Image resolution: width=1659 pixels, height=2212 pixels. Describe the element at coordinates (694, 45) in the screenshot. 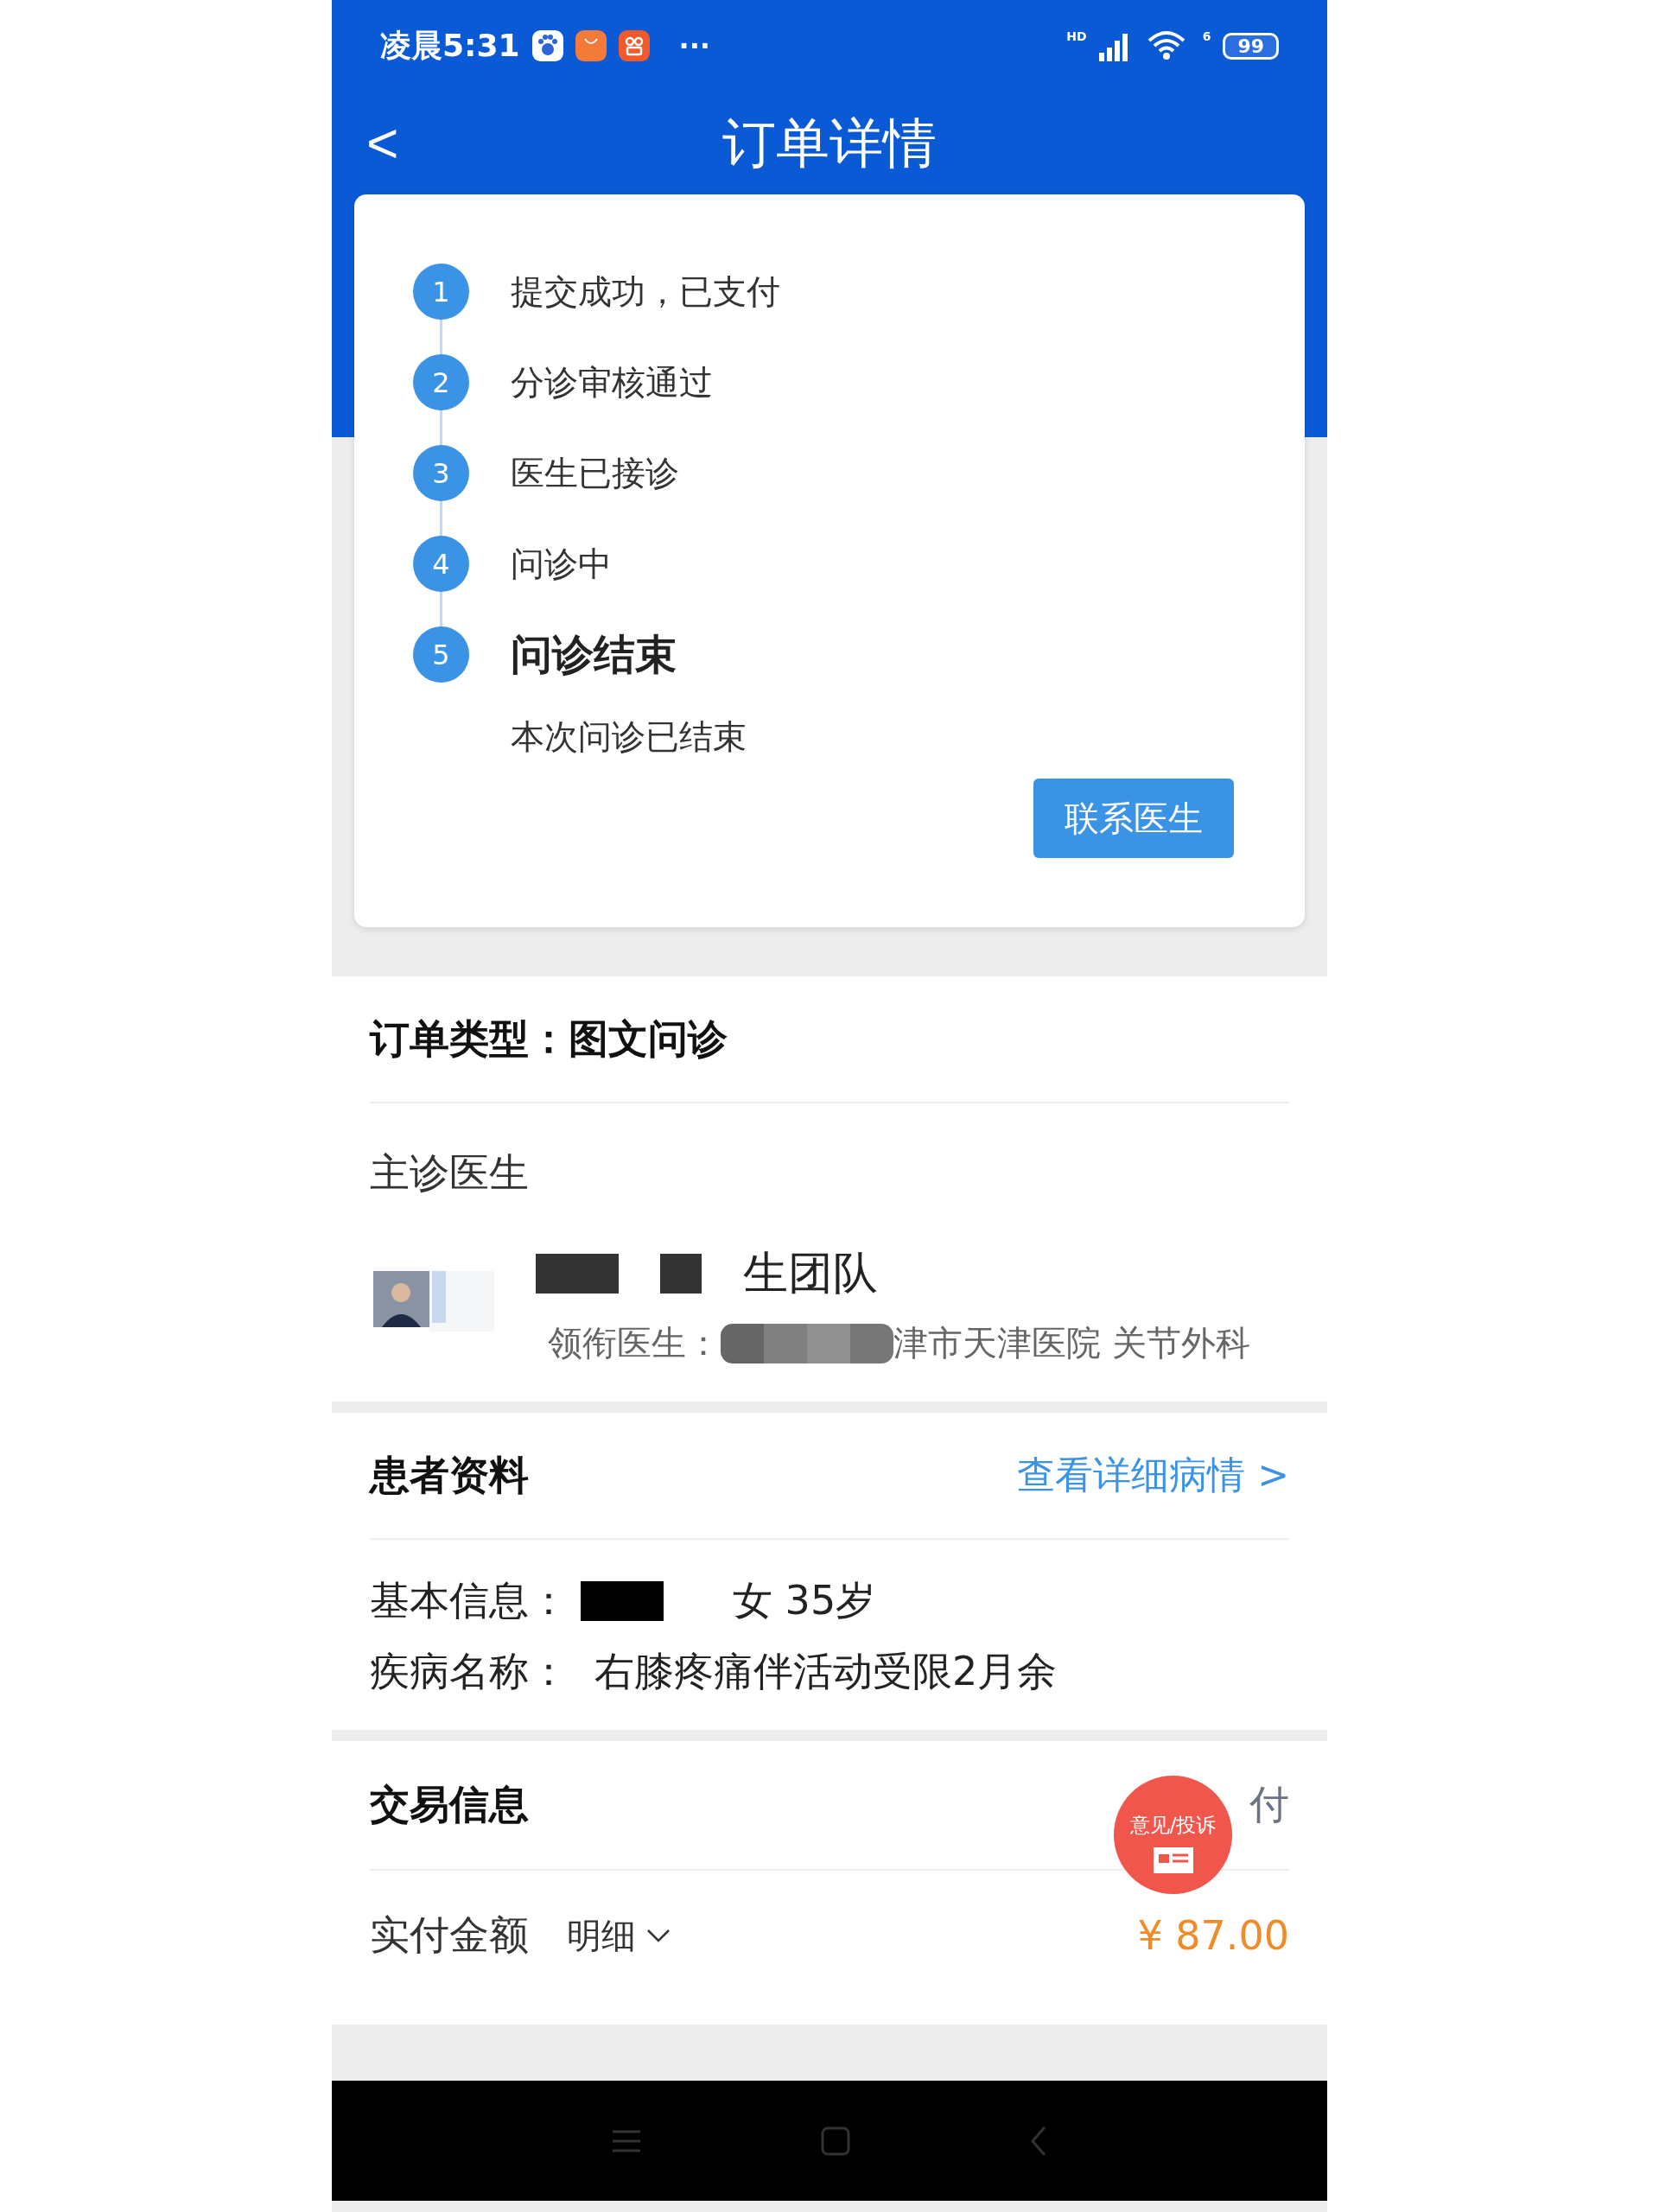

I see `more-notifications: ···` at that location.